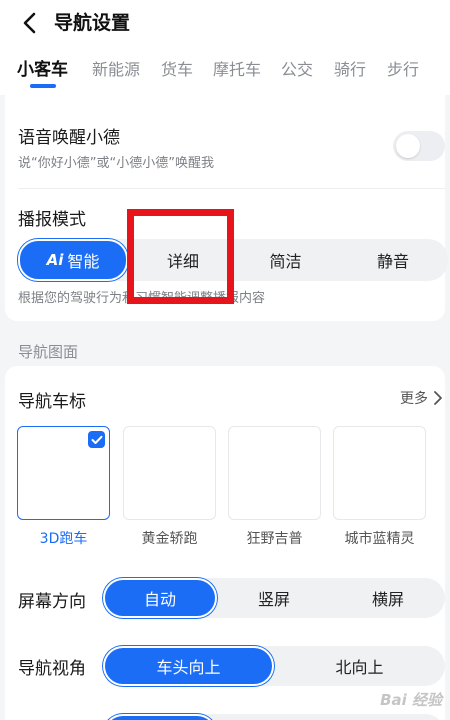 This screenshot has width=450, height=720. What do you see at coordinates (411, 700) in the screenshot?
I see `watermark: Bai 经验` at bounding box center [411, 700].